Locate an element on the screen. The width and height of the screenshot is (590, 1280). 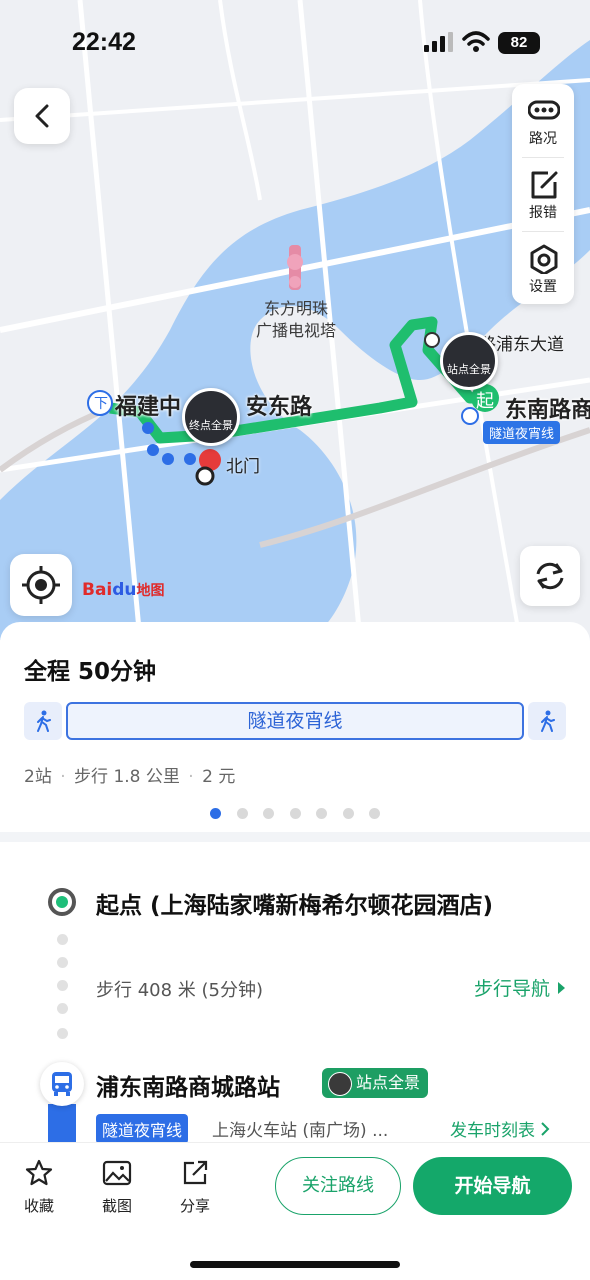
screenshot-button: 截图 is located at coordinates (117, 1187).